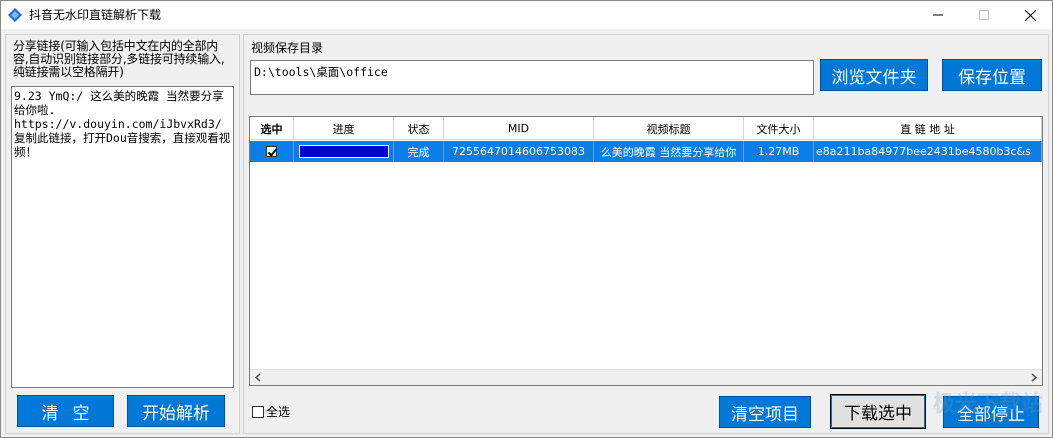  I want to click on row-title-cell: 么美的晚霞 当然要分享给你, so click(669, 151).